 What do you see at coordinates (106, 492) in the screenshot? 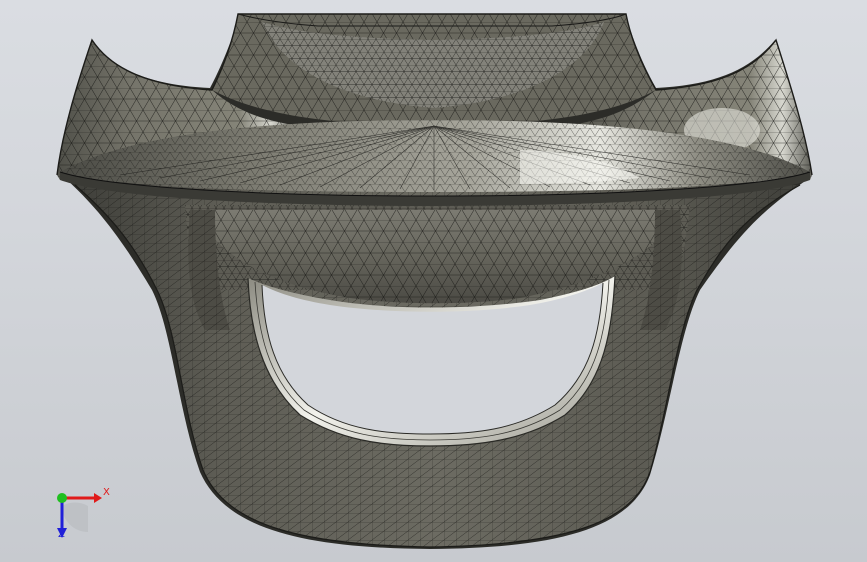
I see `x-axis-label: X` at bounding box center [106, 492].